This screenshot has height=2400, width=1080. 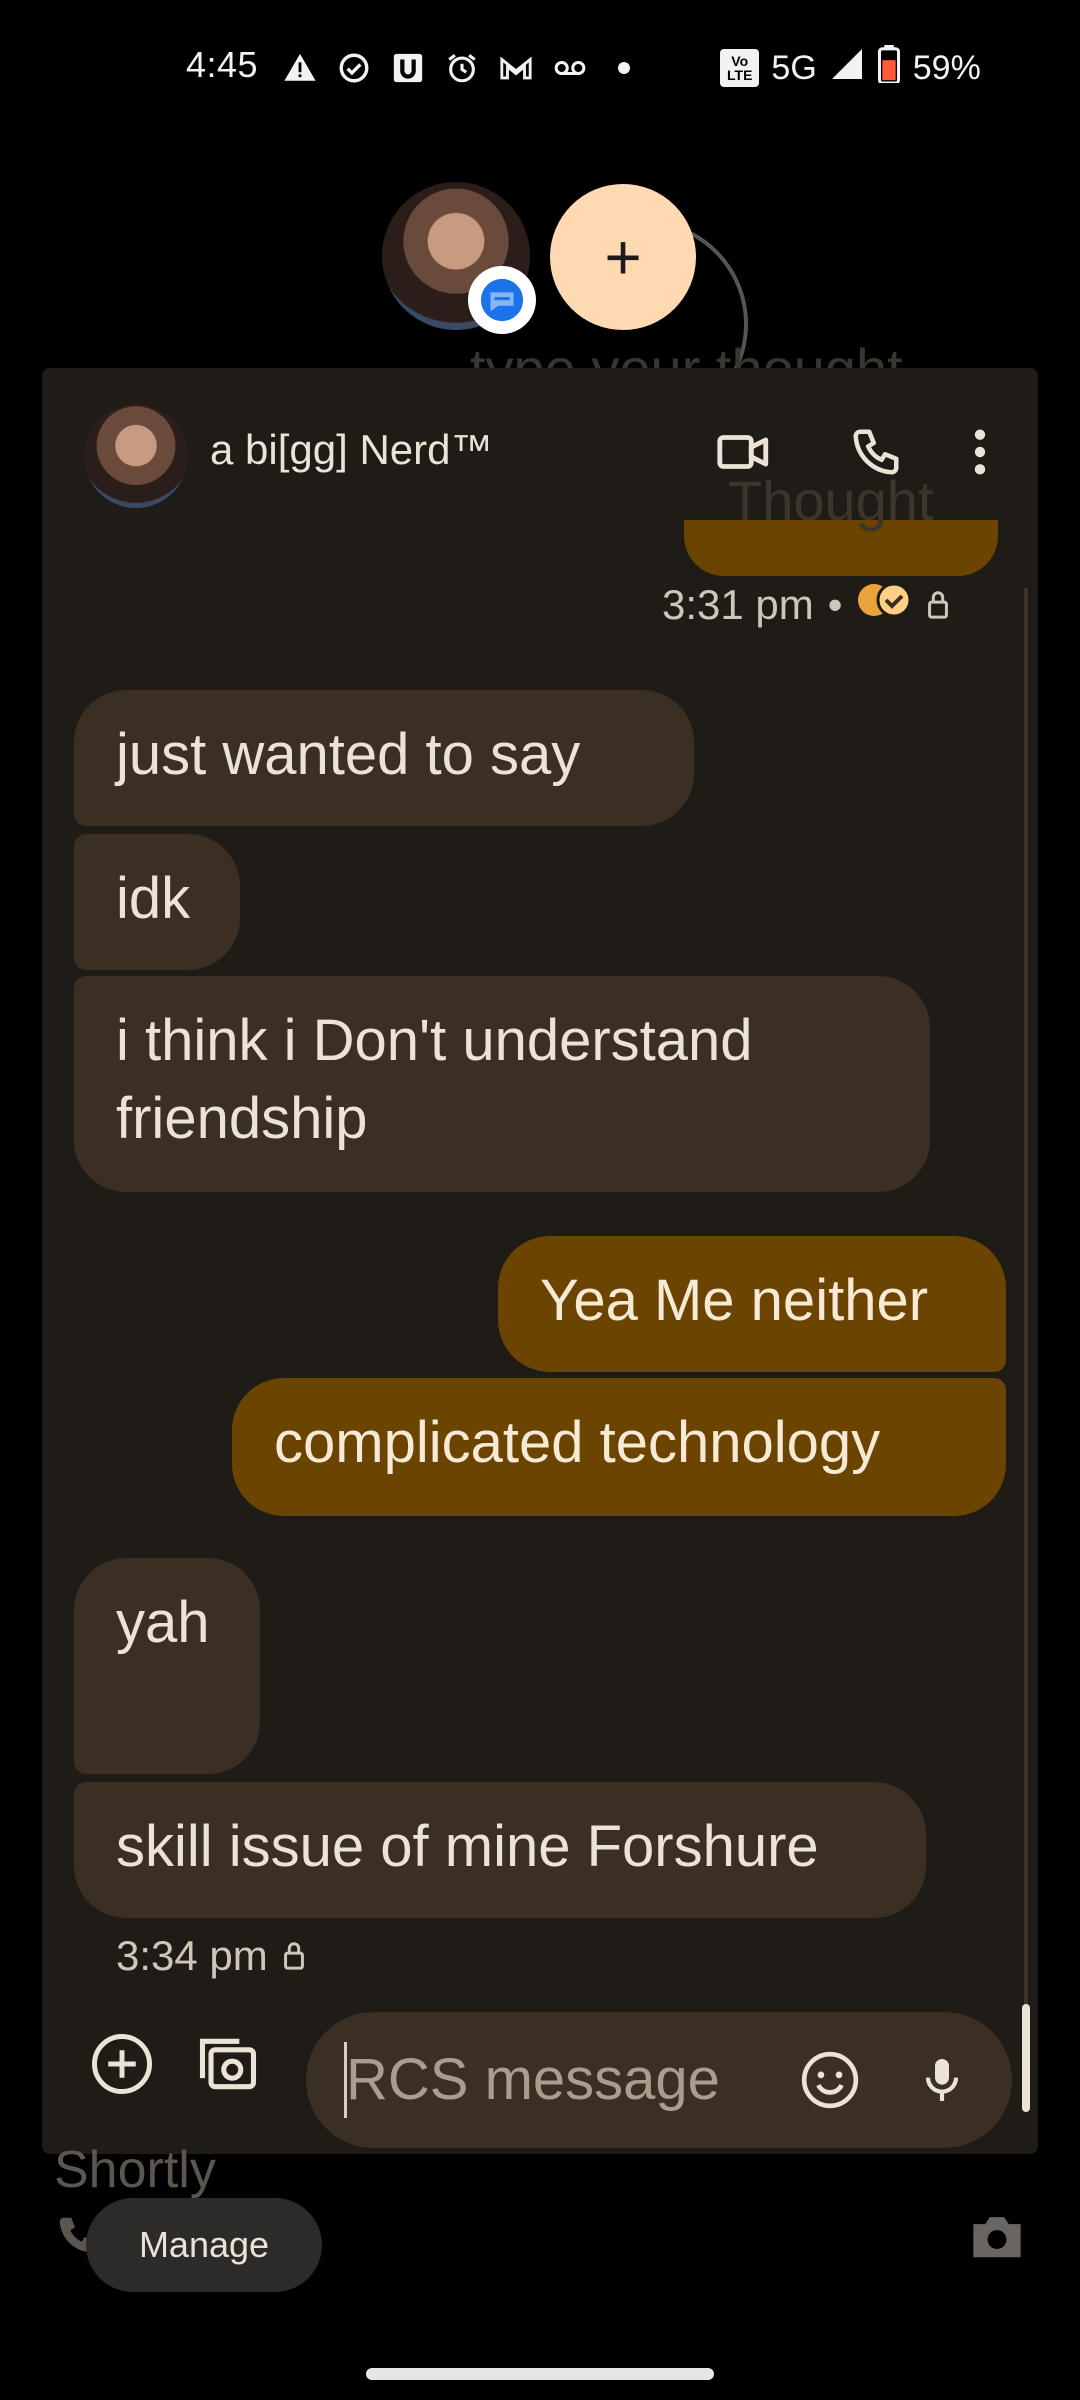 What do you see at coordinates (222, 64) in the screenshot?
I see `status-time: 4:45` at bounding box center [222, 64].